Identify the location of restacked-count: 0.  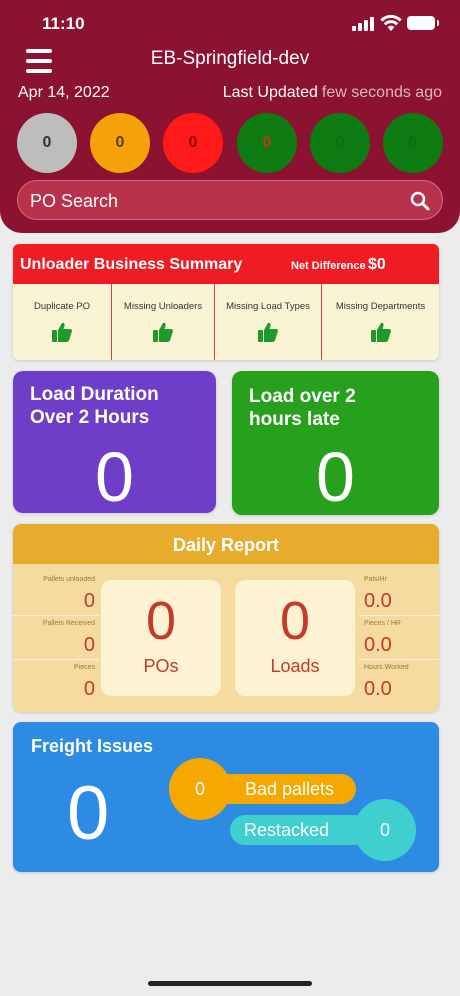
(385, 830).